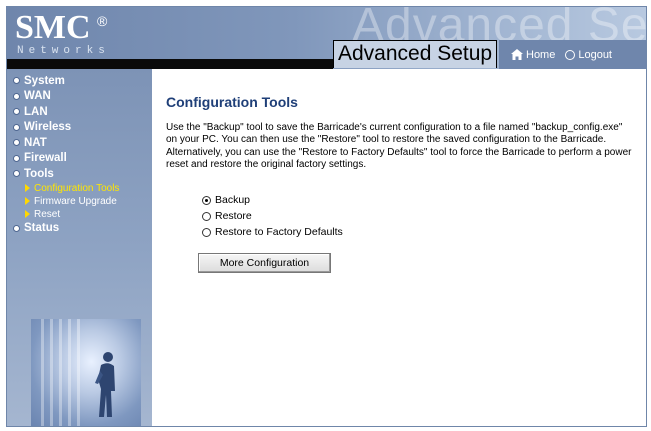  Describe the element at coordinates (79, 81) in the screenshot. I see `sidebar-item-system: System` at that location.